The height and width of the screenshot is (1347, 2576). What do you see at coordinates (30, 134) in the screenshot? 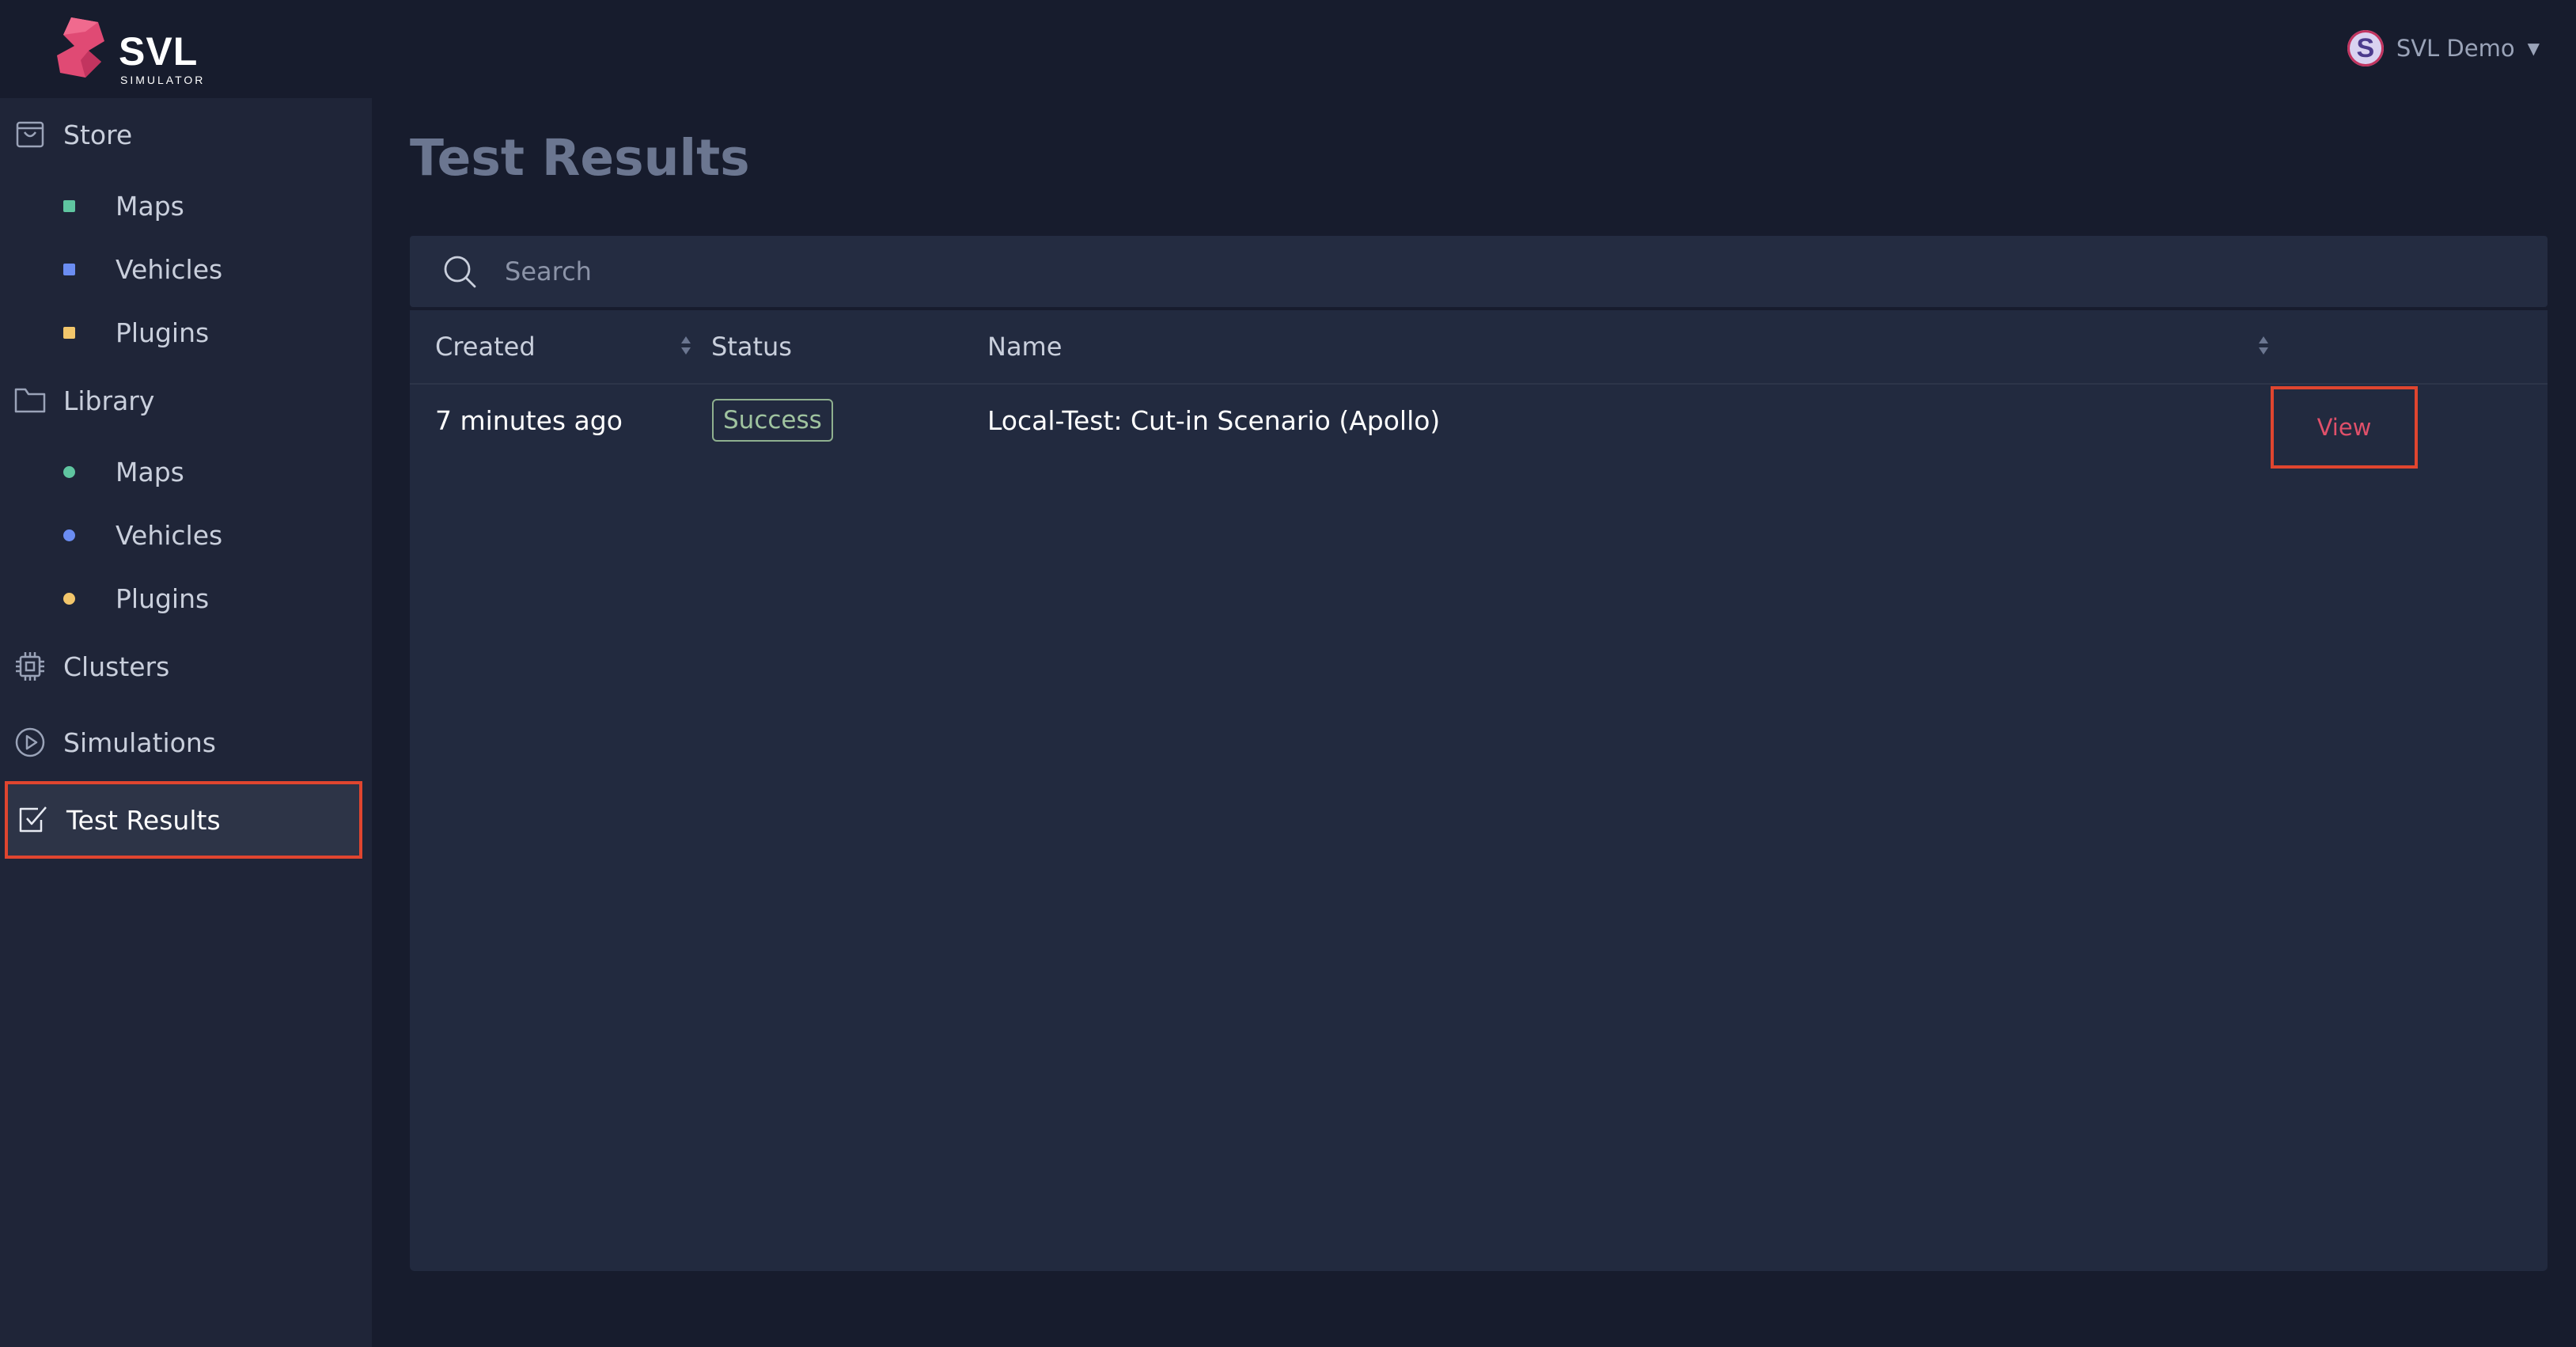
I see `shopping-bag-icon` at bounding box center [30, 134].